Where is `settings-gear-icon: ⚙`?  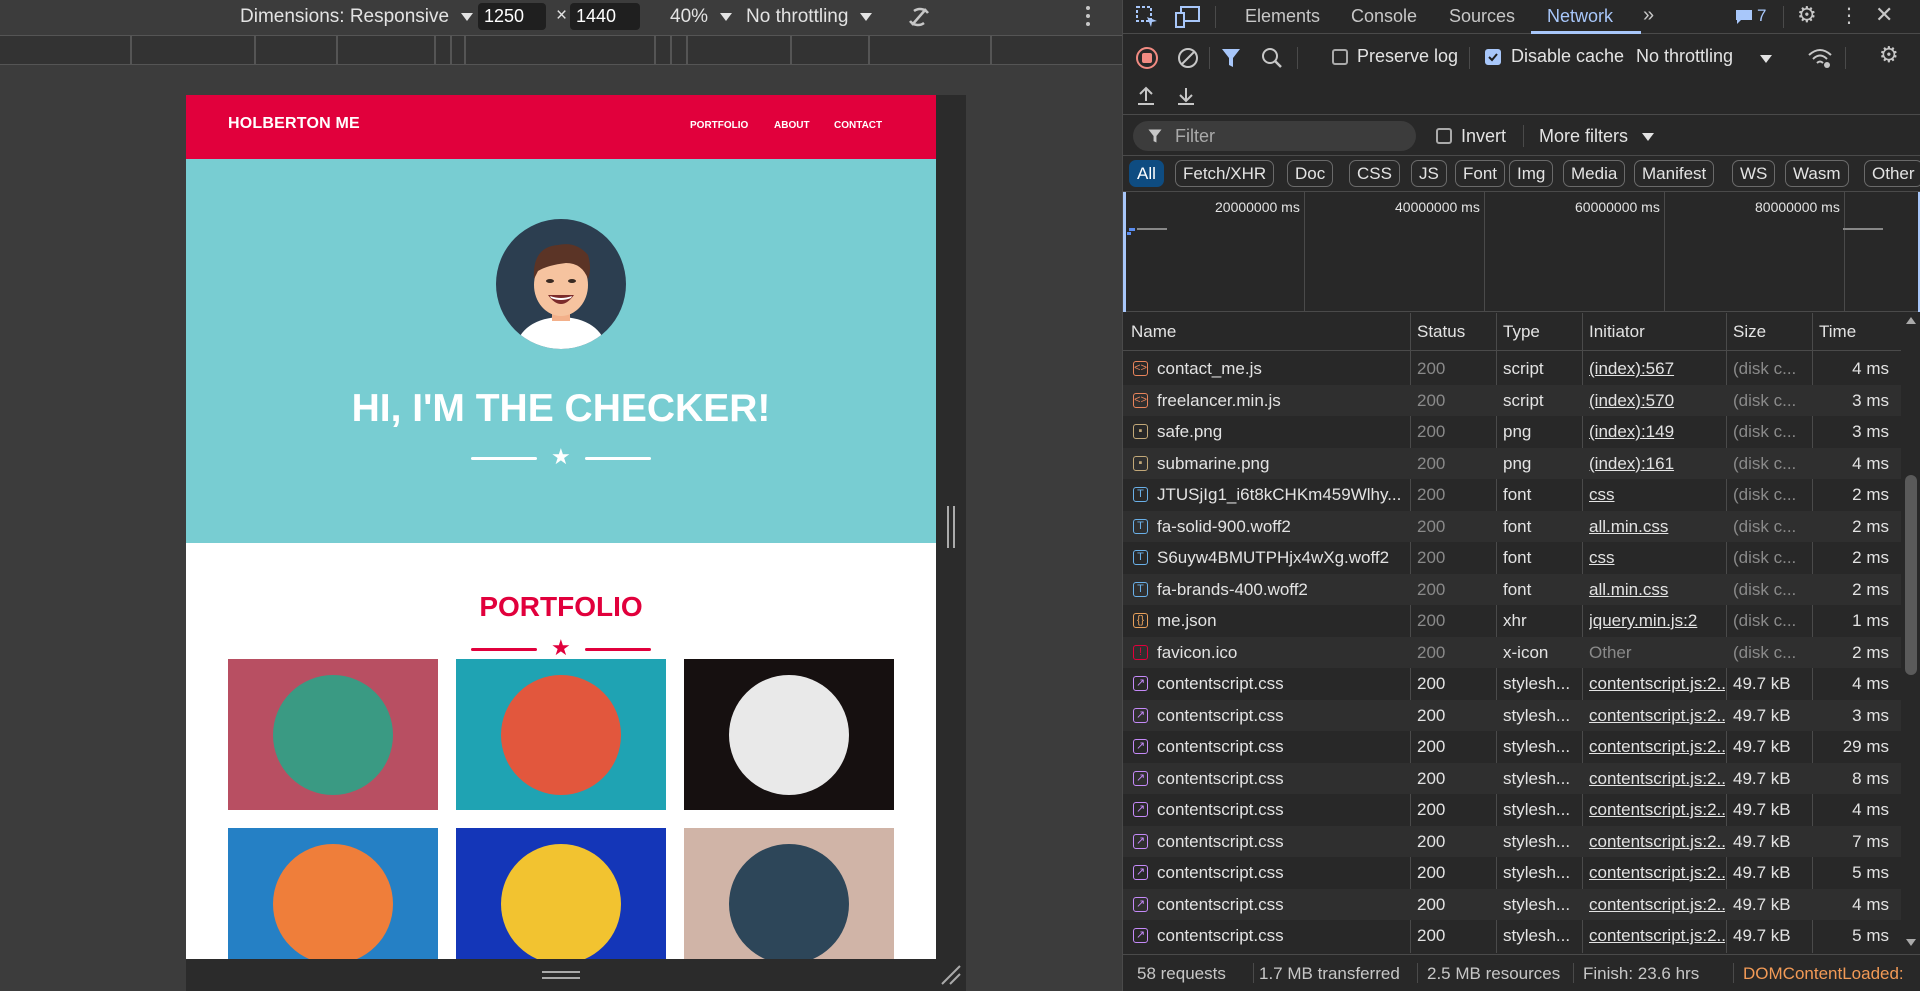 settings-gear-icon: ⚙ is located at coordinates (1807, 15).